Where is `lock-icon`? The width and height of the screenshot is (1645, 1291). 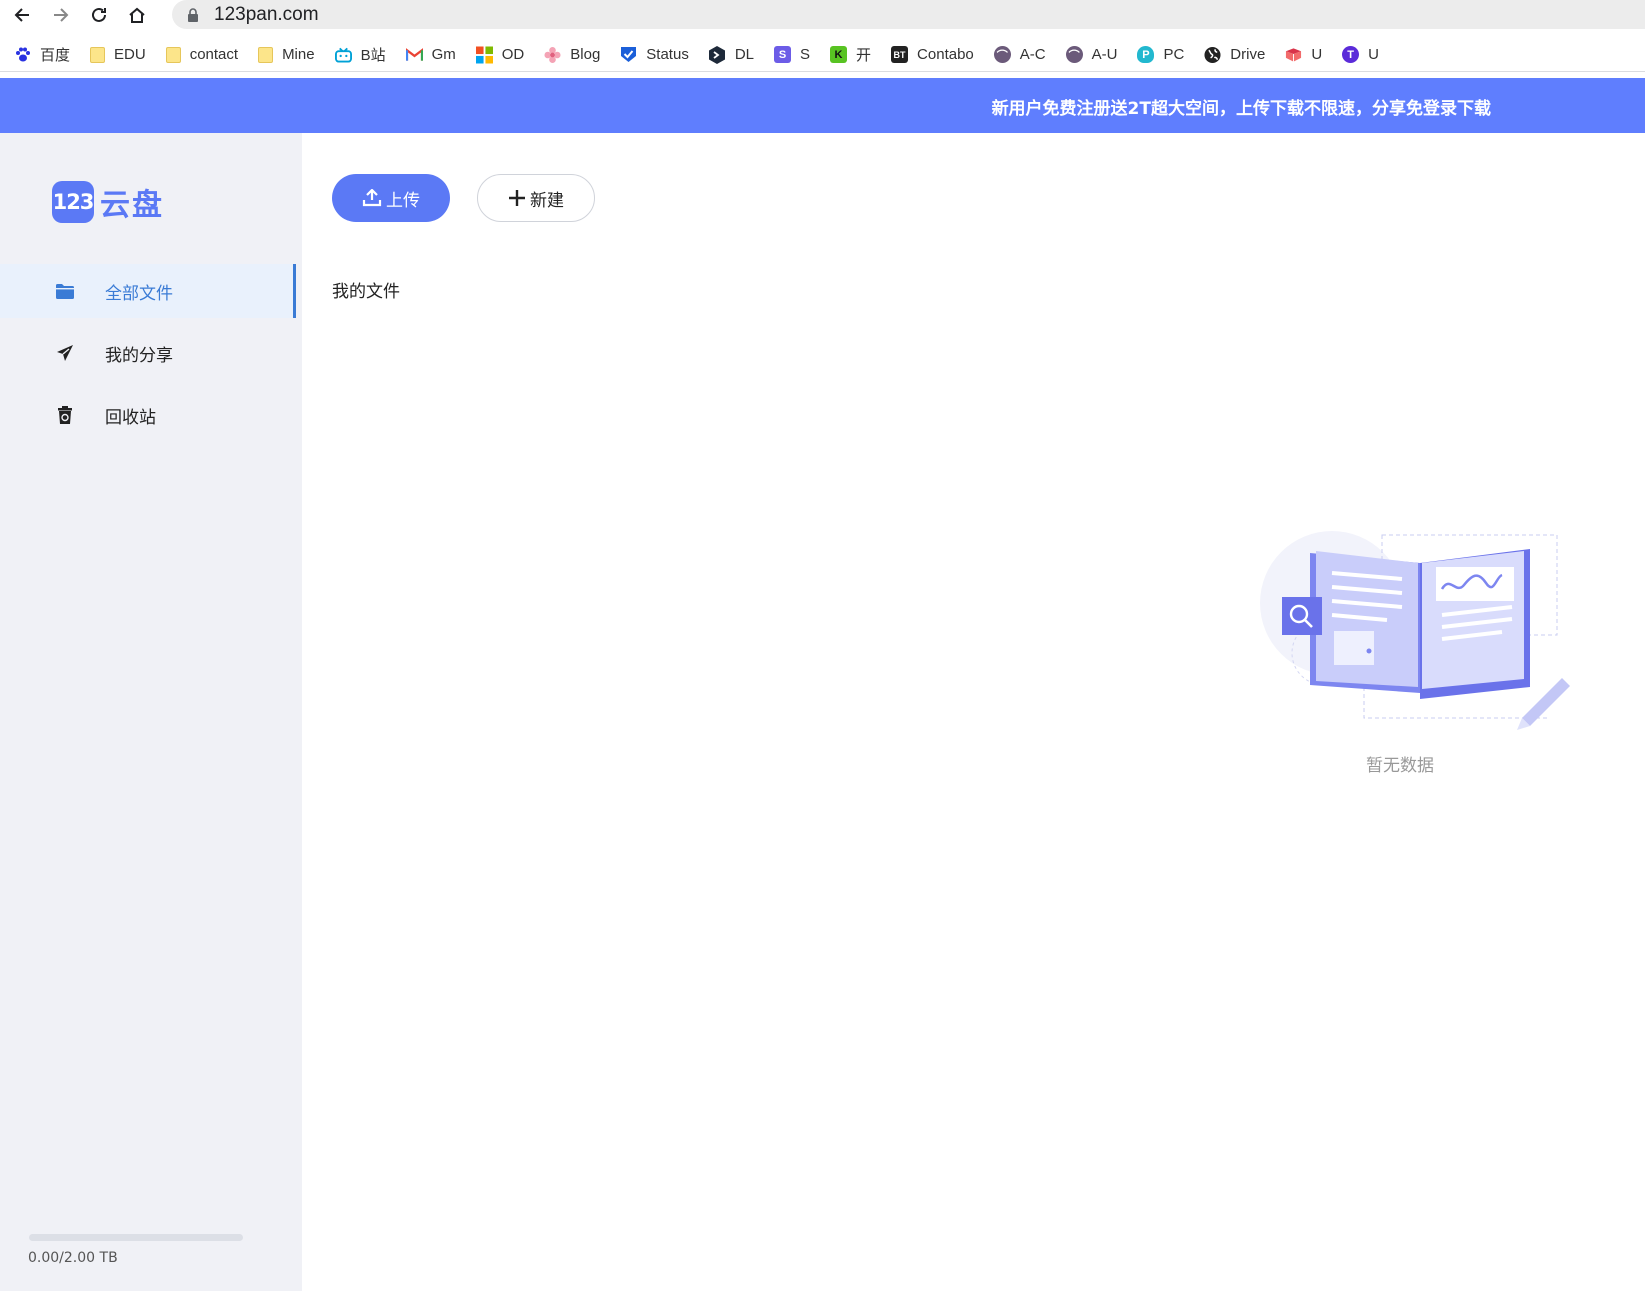 lock-icon is located at coordinates (193, 15).